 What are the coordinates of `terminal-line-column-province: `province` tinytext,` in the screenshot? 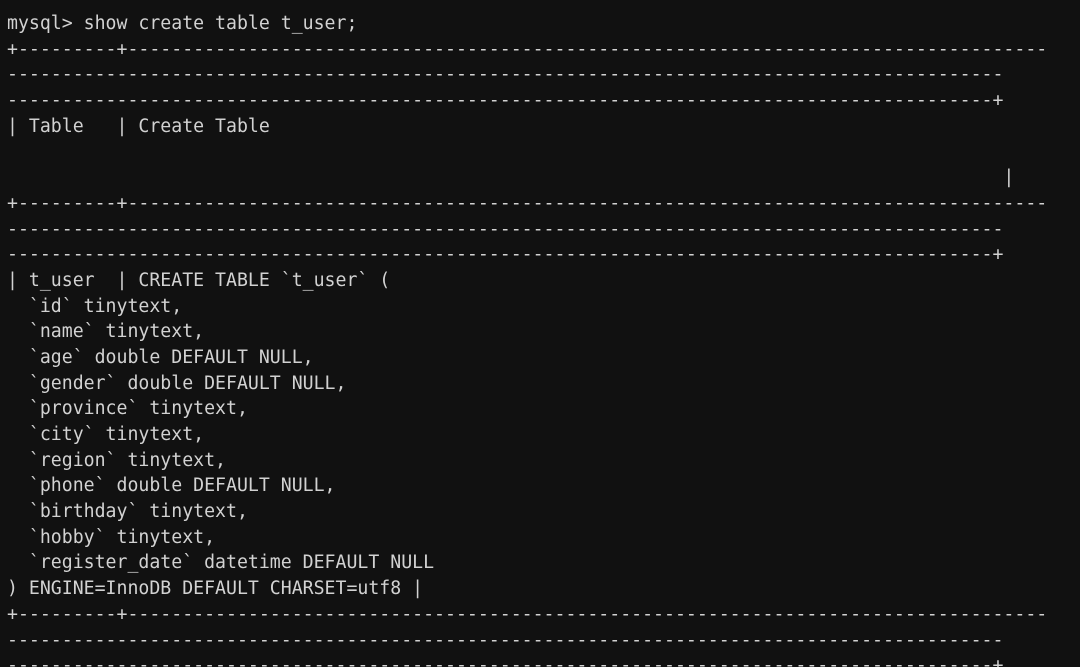 It's located at (127, 409).